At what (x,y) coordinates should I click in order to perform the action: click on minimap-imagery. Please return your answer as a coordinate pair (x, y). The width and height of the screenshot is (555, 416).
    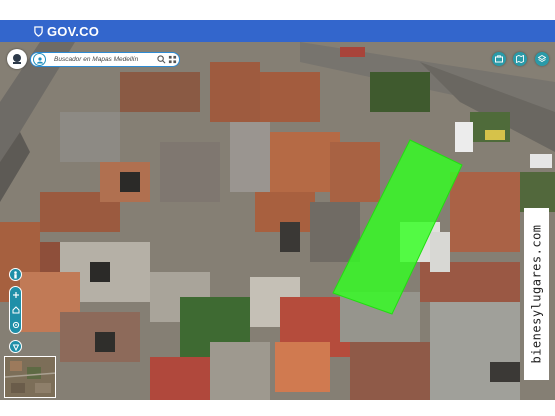
    Looking at the image, I should click on (30, 377).